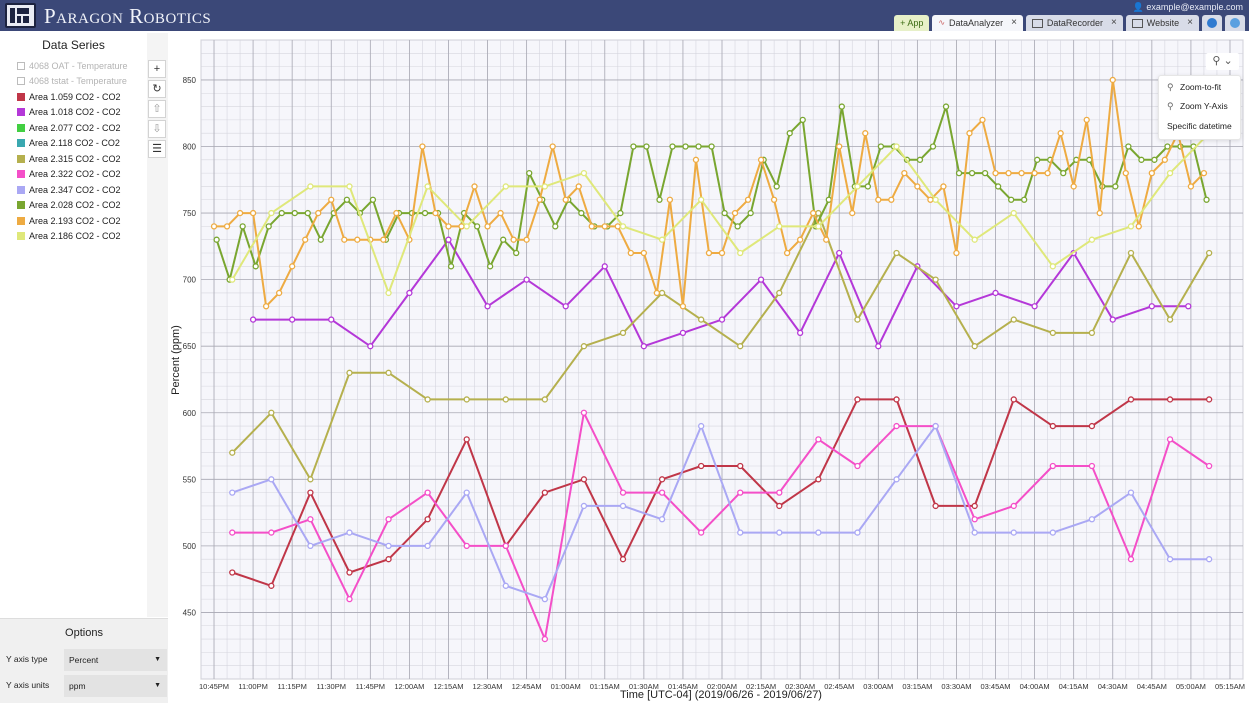  What do you see at coordinates (82, 237) in the screenshot?
I see `series-item: Area 2.186 CO2 - CO2` at bounding box center [82, 237].